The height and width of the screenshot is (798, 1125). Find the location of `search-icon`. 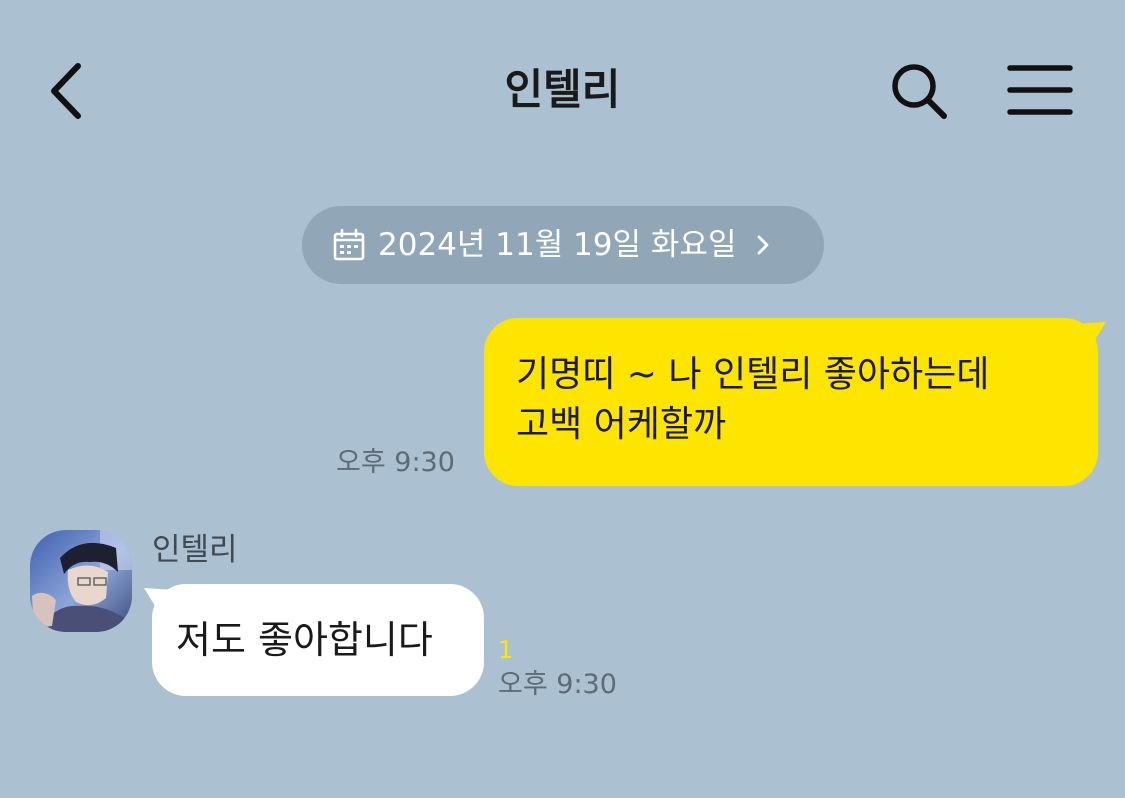

search-icon is located at coordinates (919, 91).